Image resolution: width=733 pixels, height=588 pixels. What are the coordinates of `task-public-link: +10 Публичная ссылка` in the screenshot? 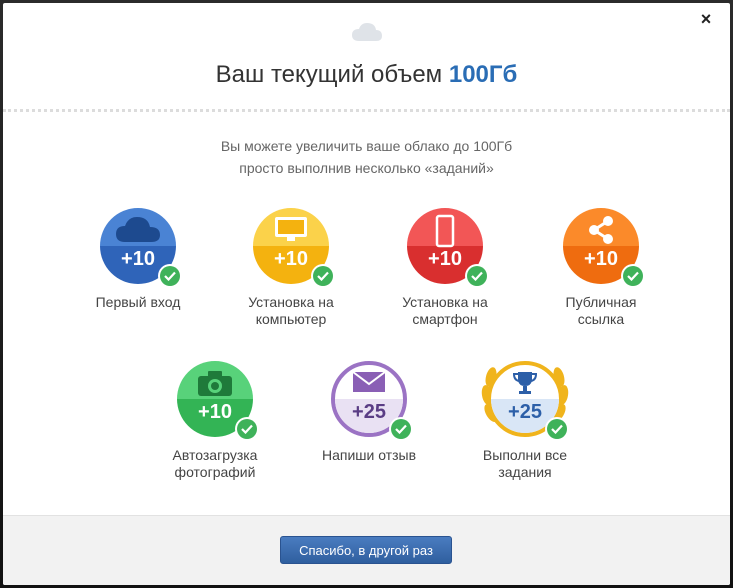 It's located at (601, 268).